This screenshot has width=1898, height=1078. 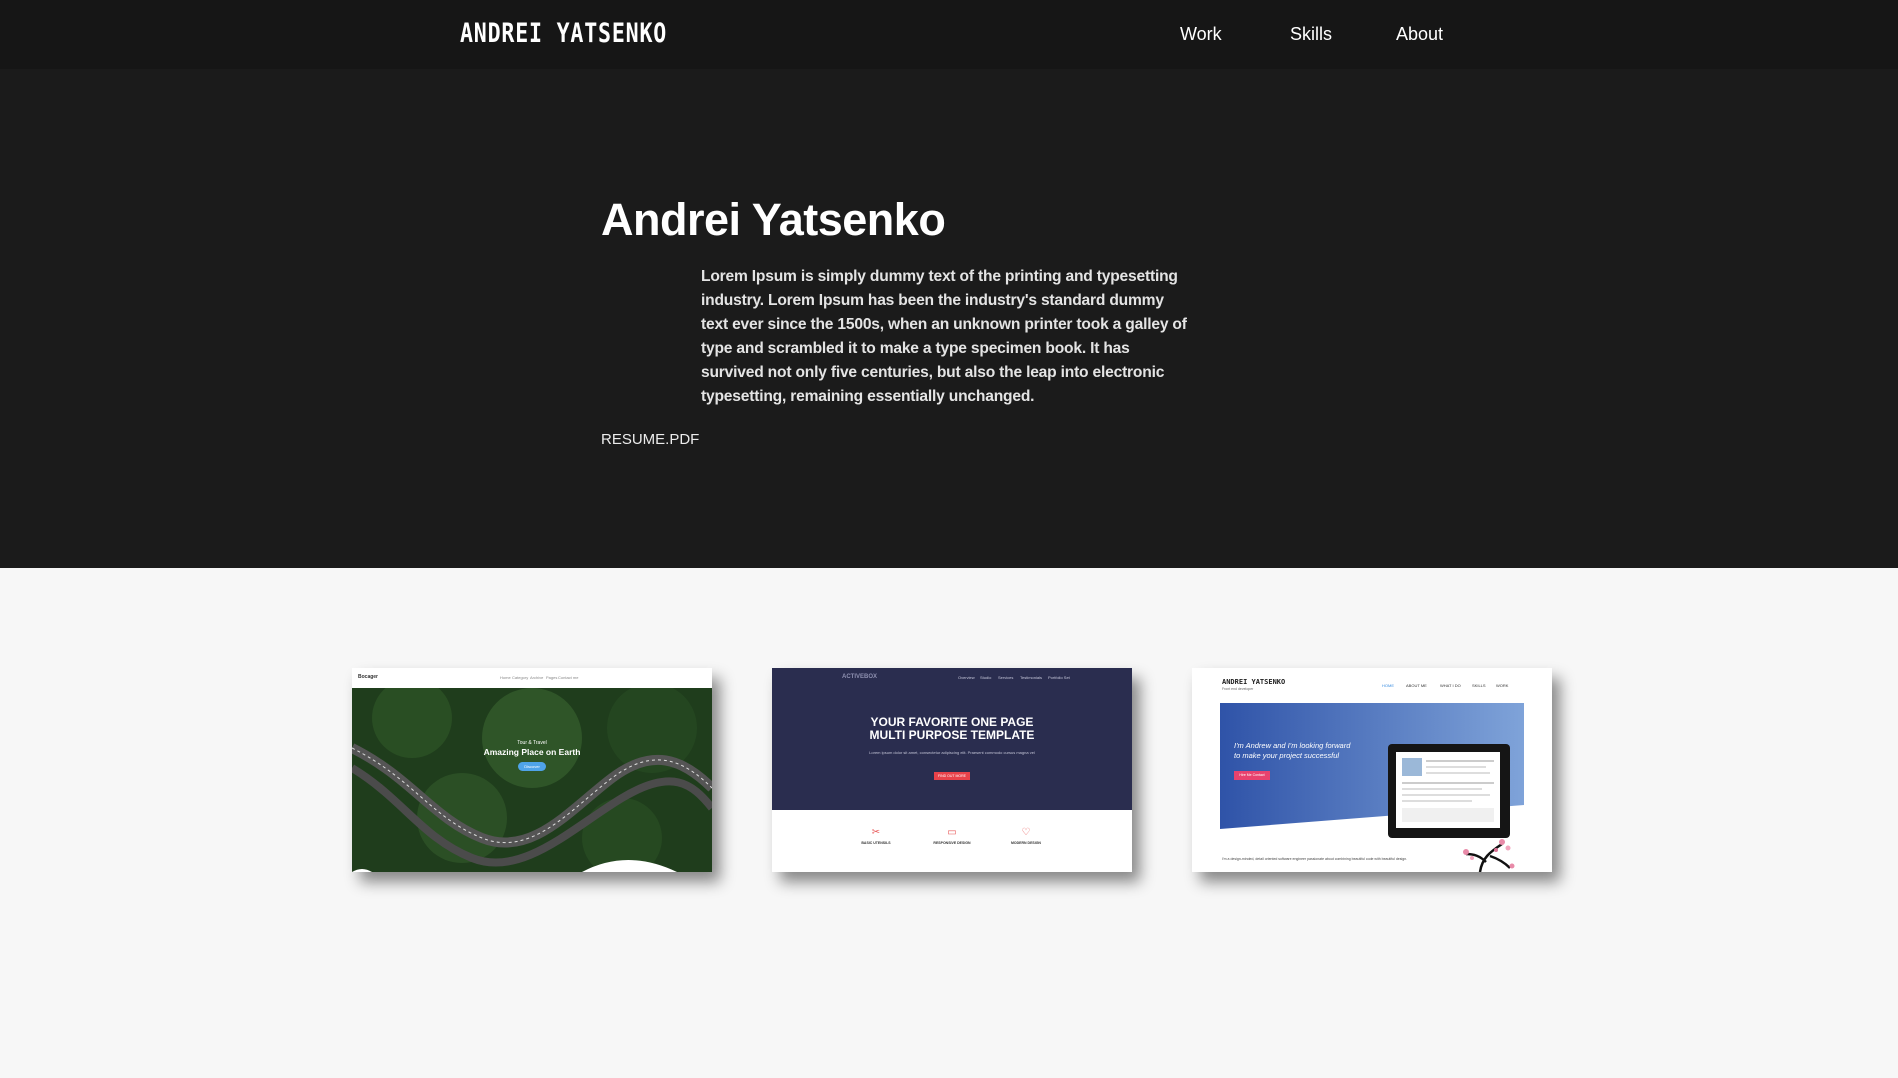 What do you see at coordinates (532, 752) in the screenshot?
I see `thumb-headline: Amazing Place on Earth` at bounding box center [532, 752].